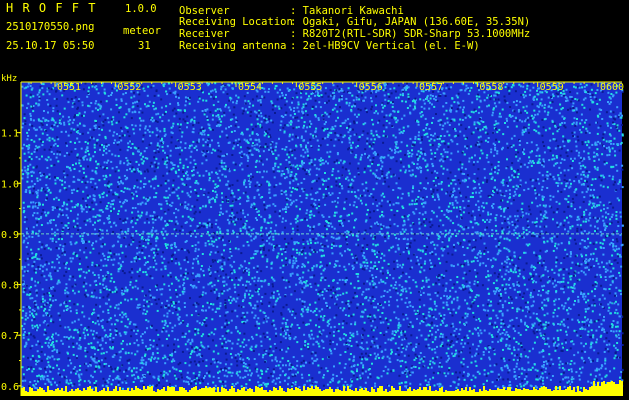  What do you see at coordinates (250, 87) in the screenshot?
I see `x-tick-label: 0554` at bounding box center [250, 87].